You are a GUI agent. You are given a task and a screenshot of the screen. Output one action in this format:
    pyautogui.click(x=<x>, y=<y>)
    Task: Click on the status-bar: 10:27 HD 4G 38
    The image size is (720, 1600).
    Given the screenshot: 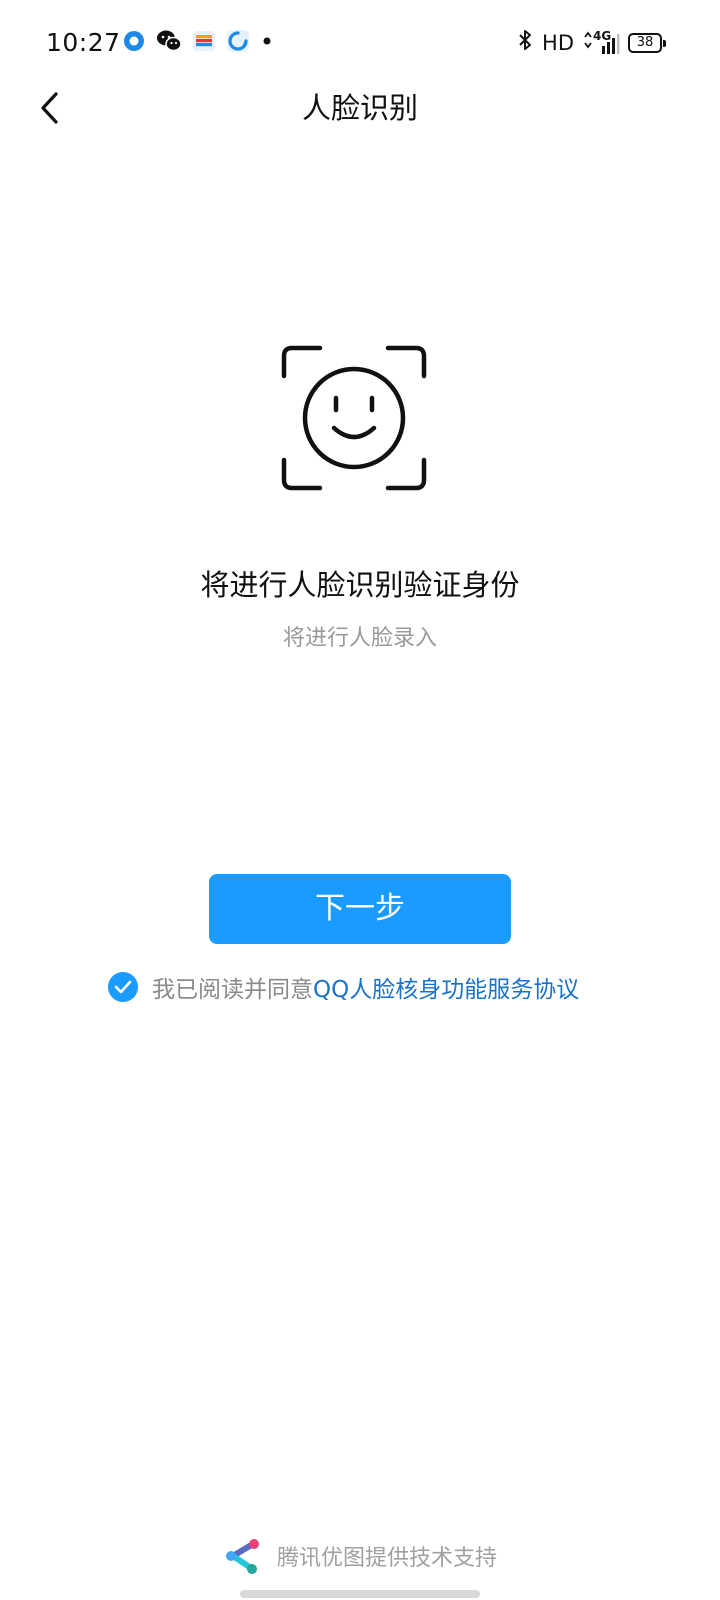 What is the action you would take?
    pyautogui.click(x=360, y=43)
    